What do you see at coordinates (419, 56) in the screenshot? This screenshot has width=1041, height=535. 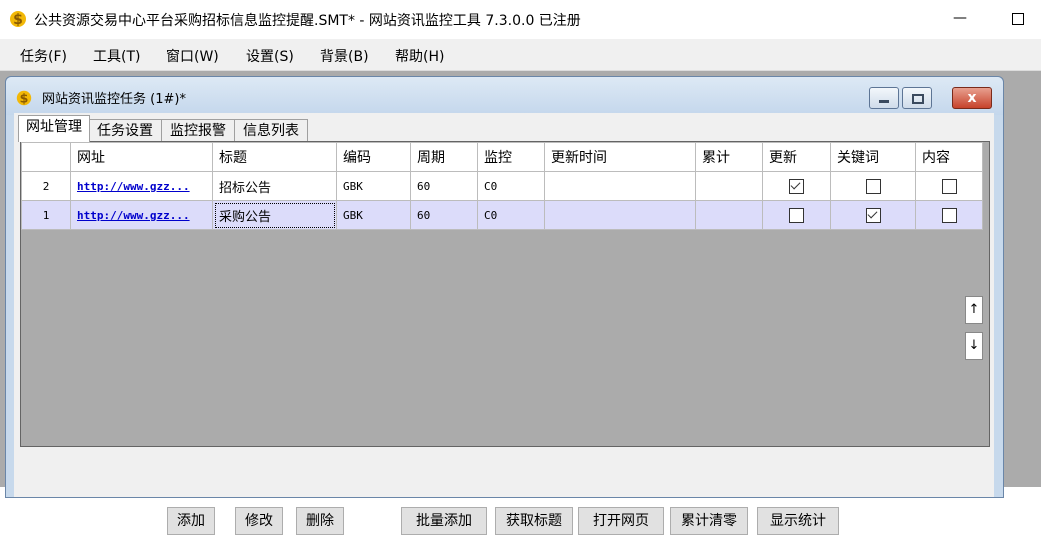 I see `menu-help: 帮助(H)` at bounding box center [419, 56].